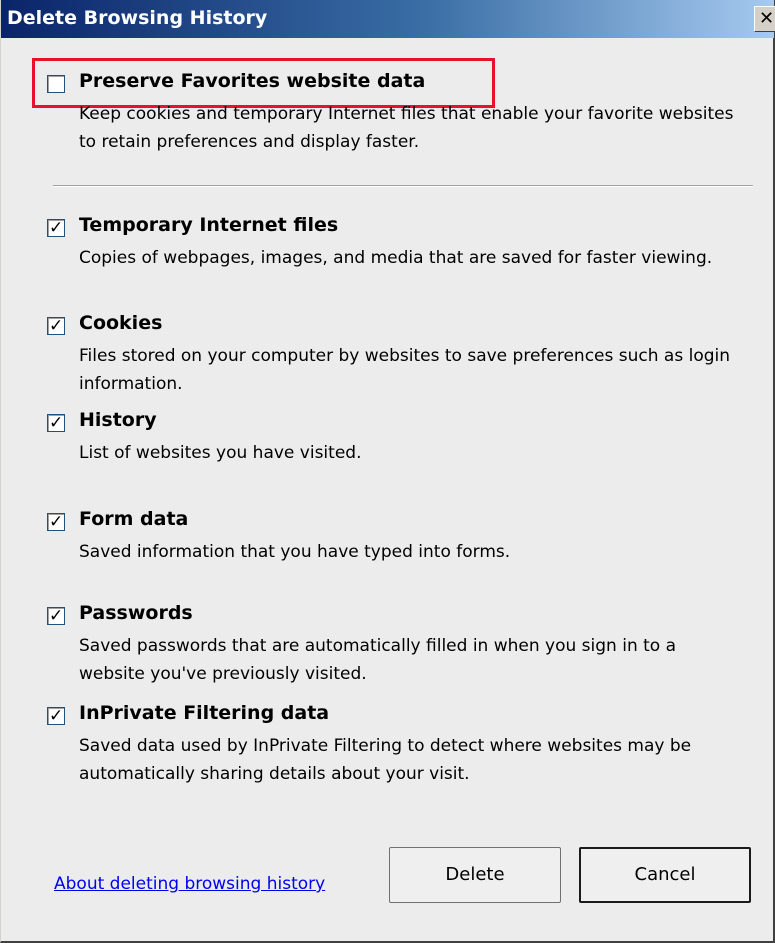 This screenshot has height=943, width=775. What do you see at coordinates (189, 884) in the screenshot?
I see `about-deleting-history-link: About deleting browsing history` at bounding box center [189, 884].